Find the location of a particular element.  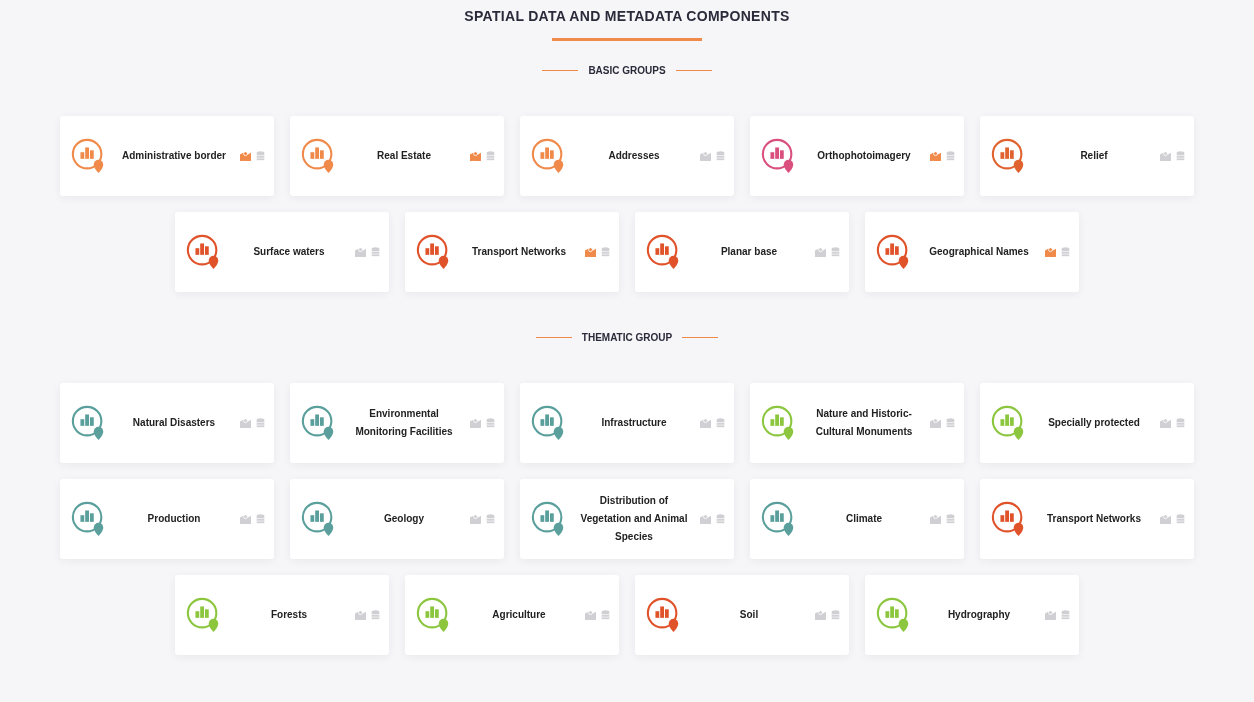

category-card: Distribution of Vegetation and Animal Species is located at coordinates (627, 519).